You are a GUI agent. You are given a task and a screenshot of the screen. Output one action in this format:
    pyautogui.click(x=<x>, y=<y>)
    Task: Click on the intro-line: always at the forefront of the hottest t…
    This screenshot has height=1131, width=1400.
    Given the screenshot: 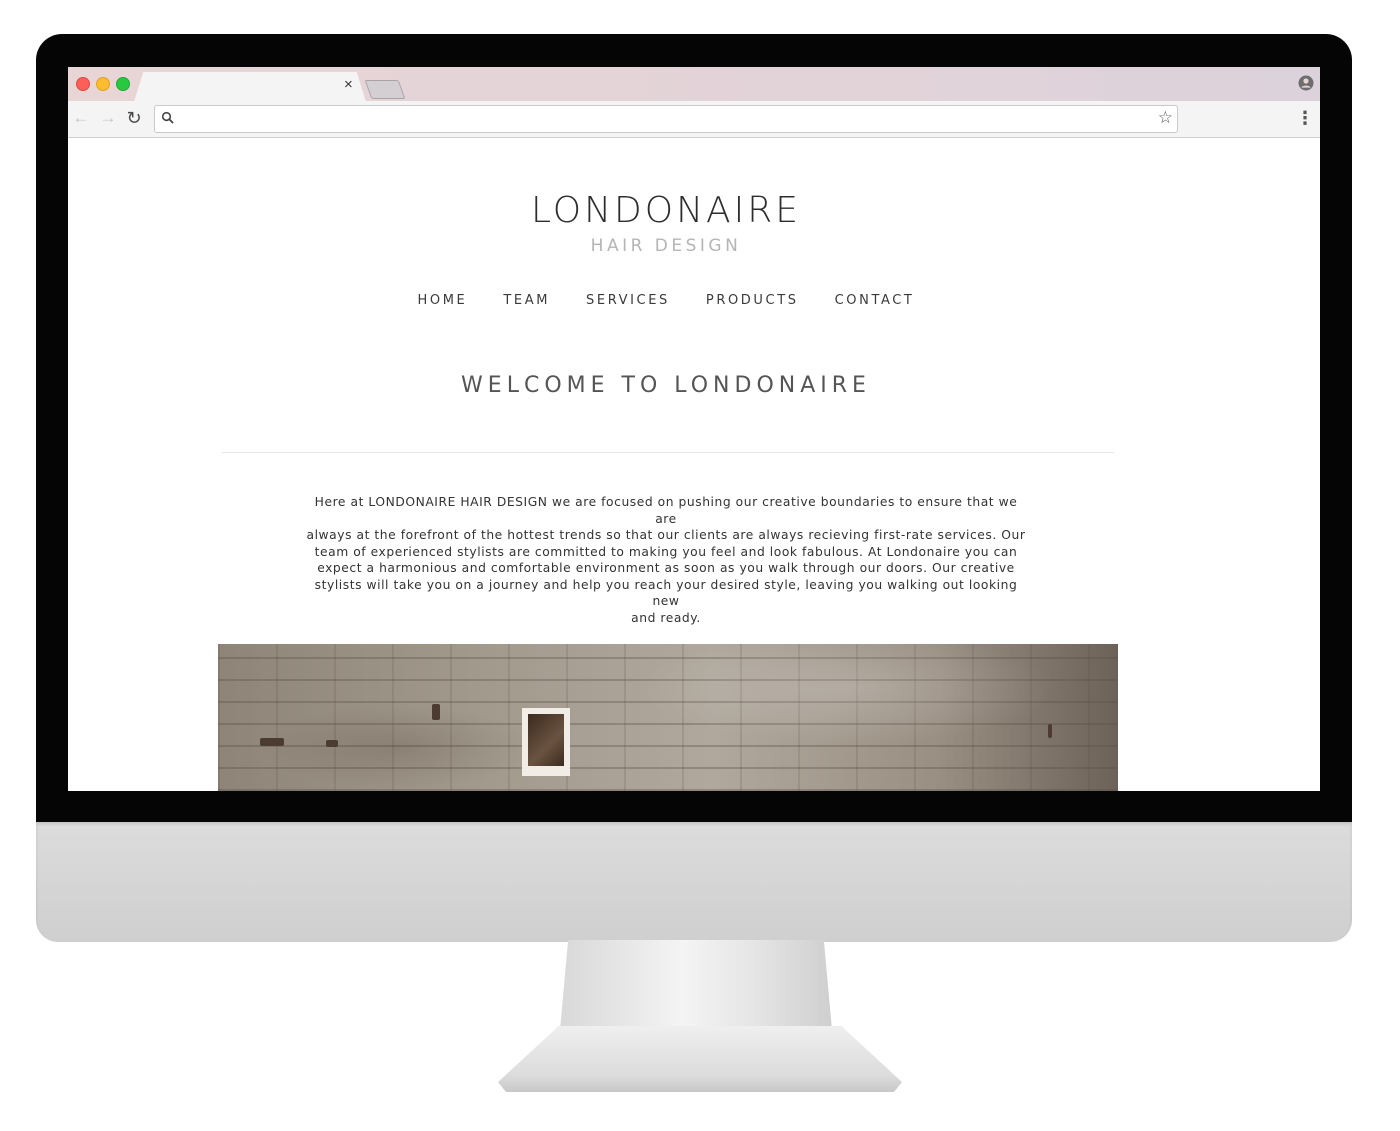 What is the action you would take?
    pyautogui.click(x=666, y=535)
    